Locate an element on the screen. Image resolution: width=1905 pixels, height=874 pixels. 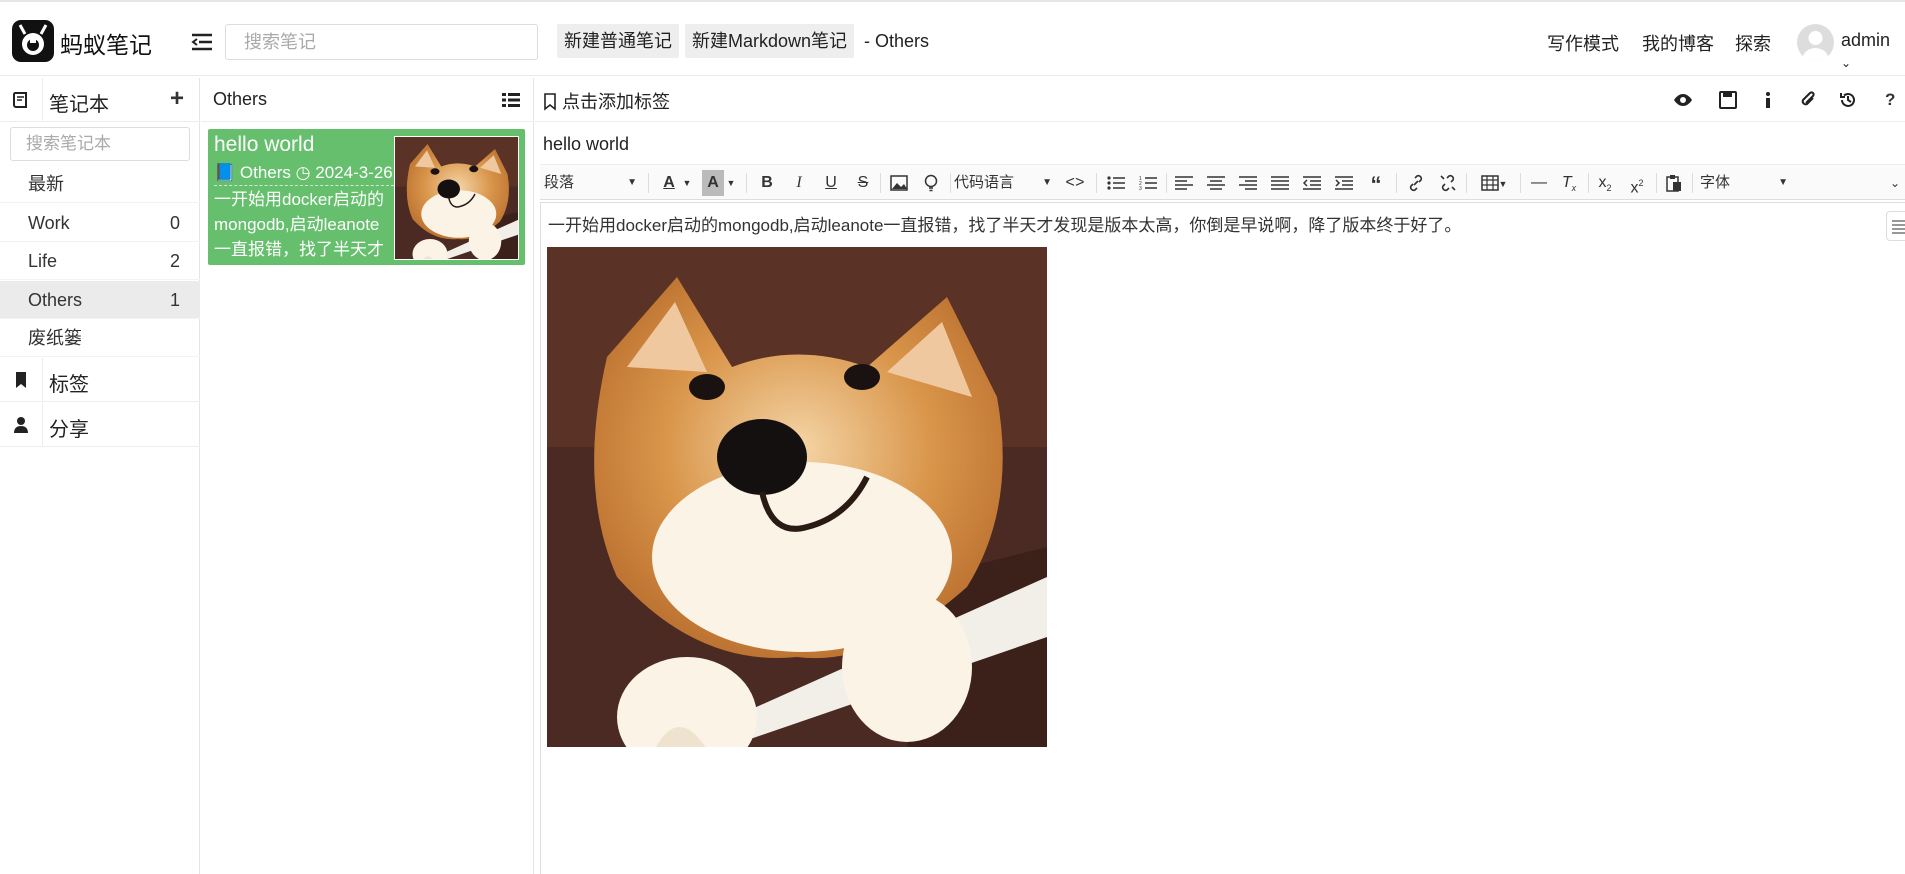
font-color-icon: A is located at coordinates (669, 183).